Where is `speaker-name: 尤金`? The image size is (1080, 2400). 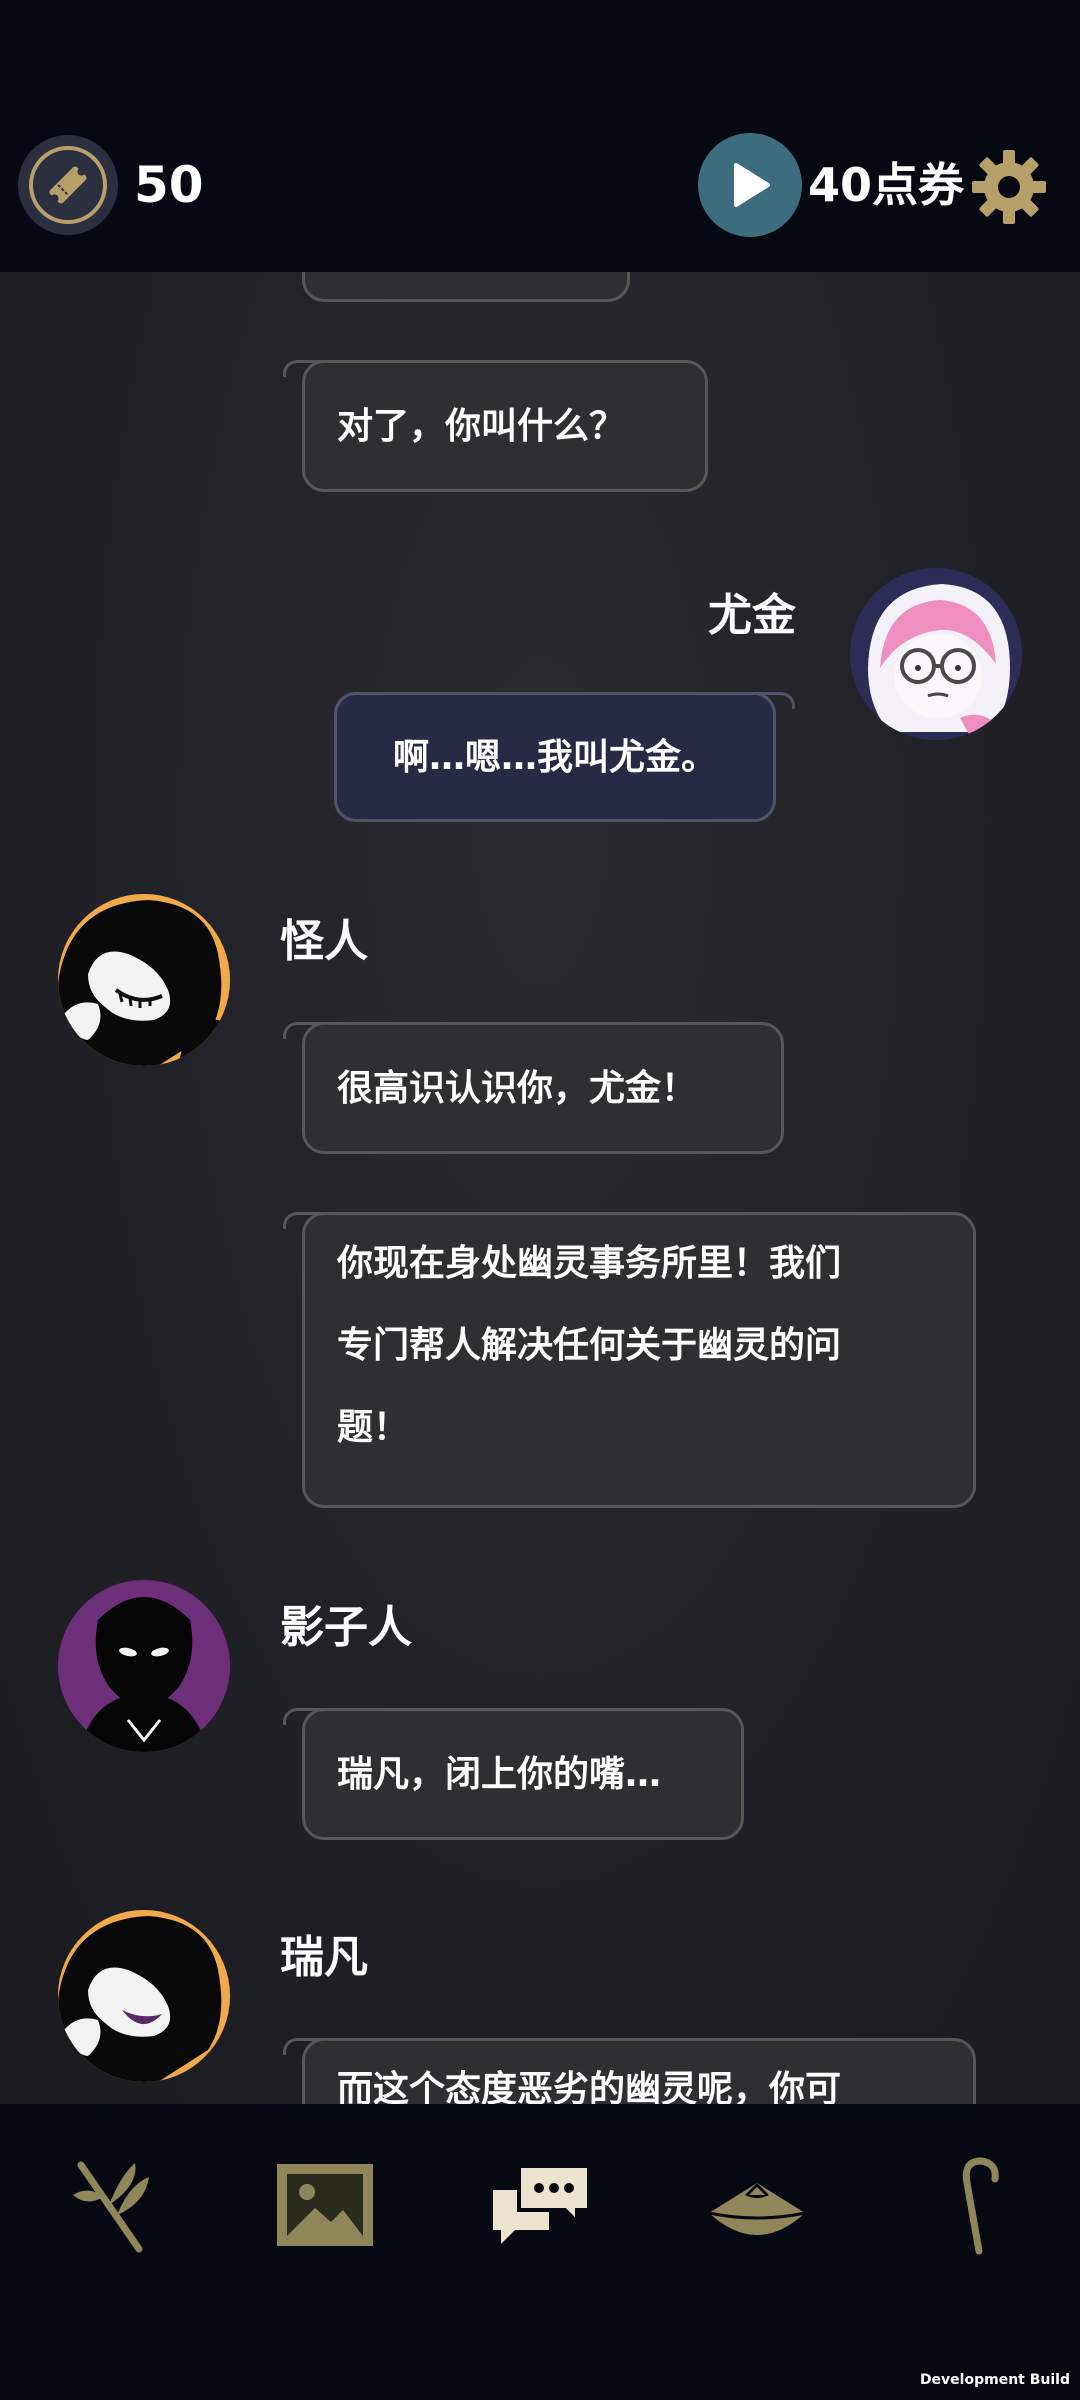 speaker-name: 尤金 is located at coordinates (752, 615).